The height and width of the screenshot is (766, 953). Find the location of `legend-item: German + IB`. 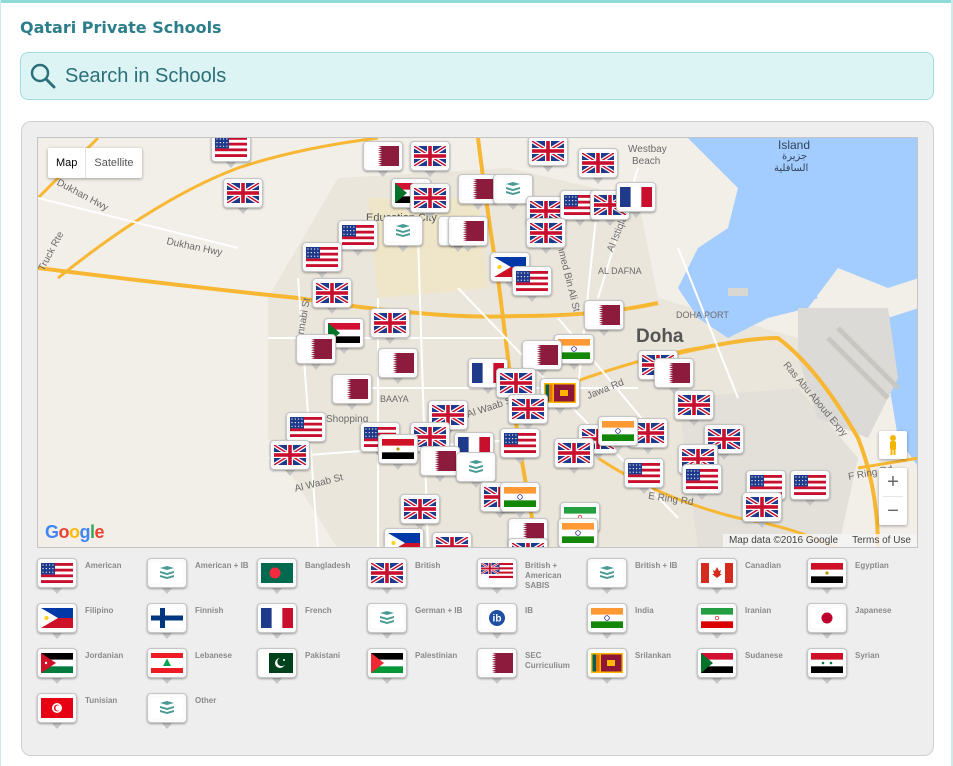

legend-item: German + IB is located at coordinates (422, 624).